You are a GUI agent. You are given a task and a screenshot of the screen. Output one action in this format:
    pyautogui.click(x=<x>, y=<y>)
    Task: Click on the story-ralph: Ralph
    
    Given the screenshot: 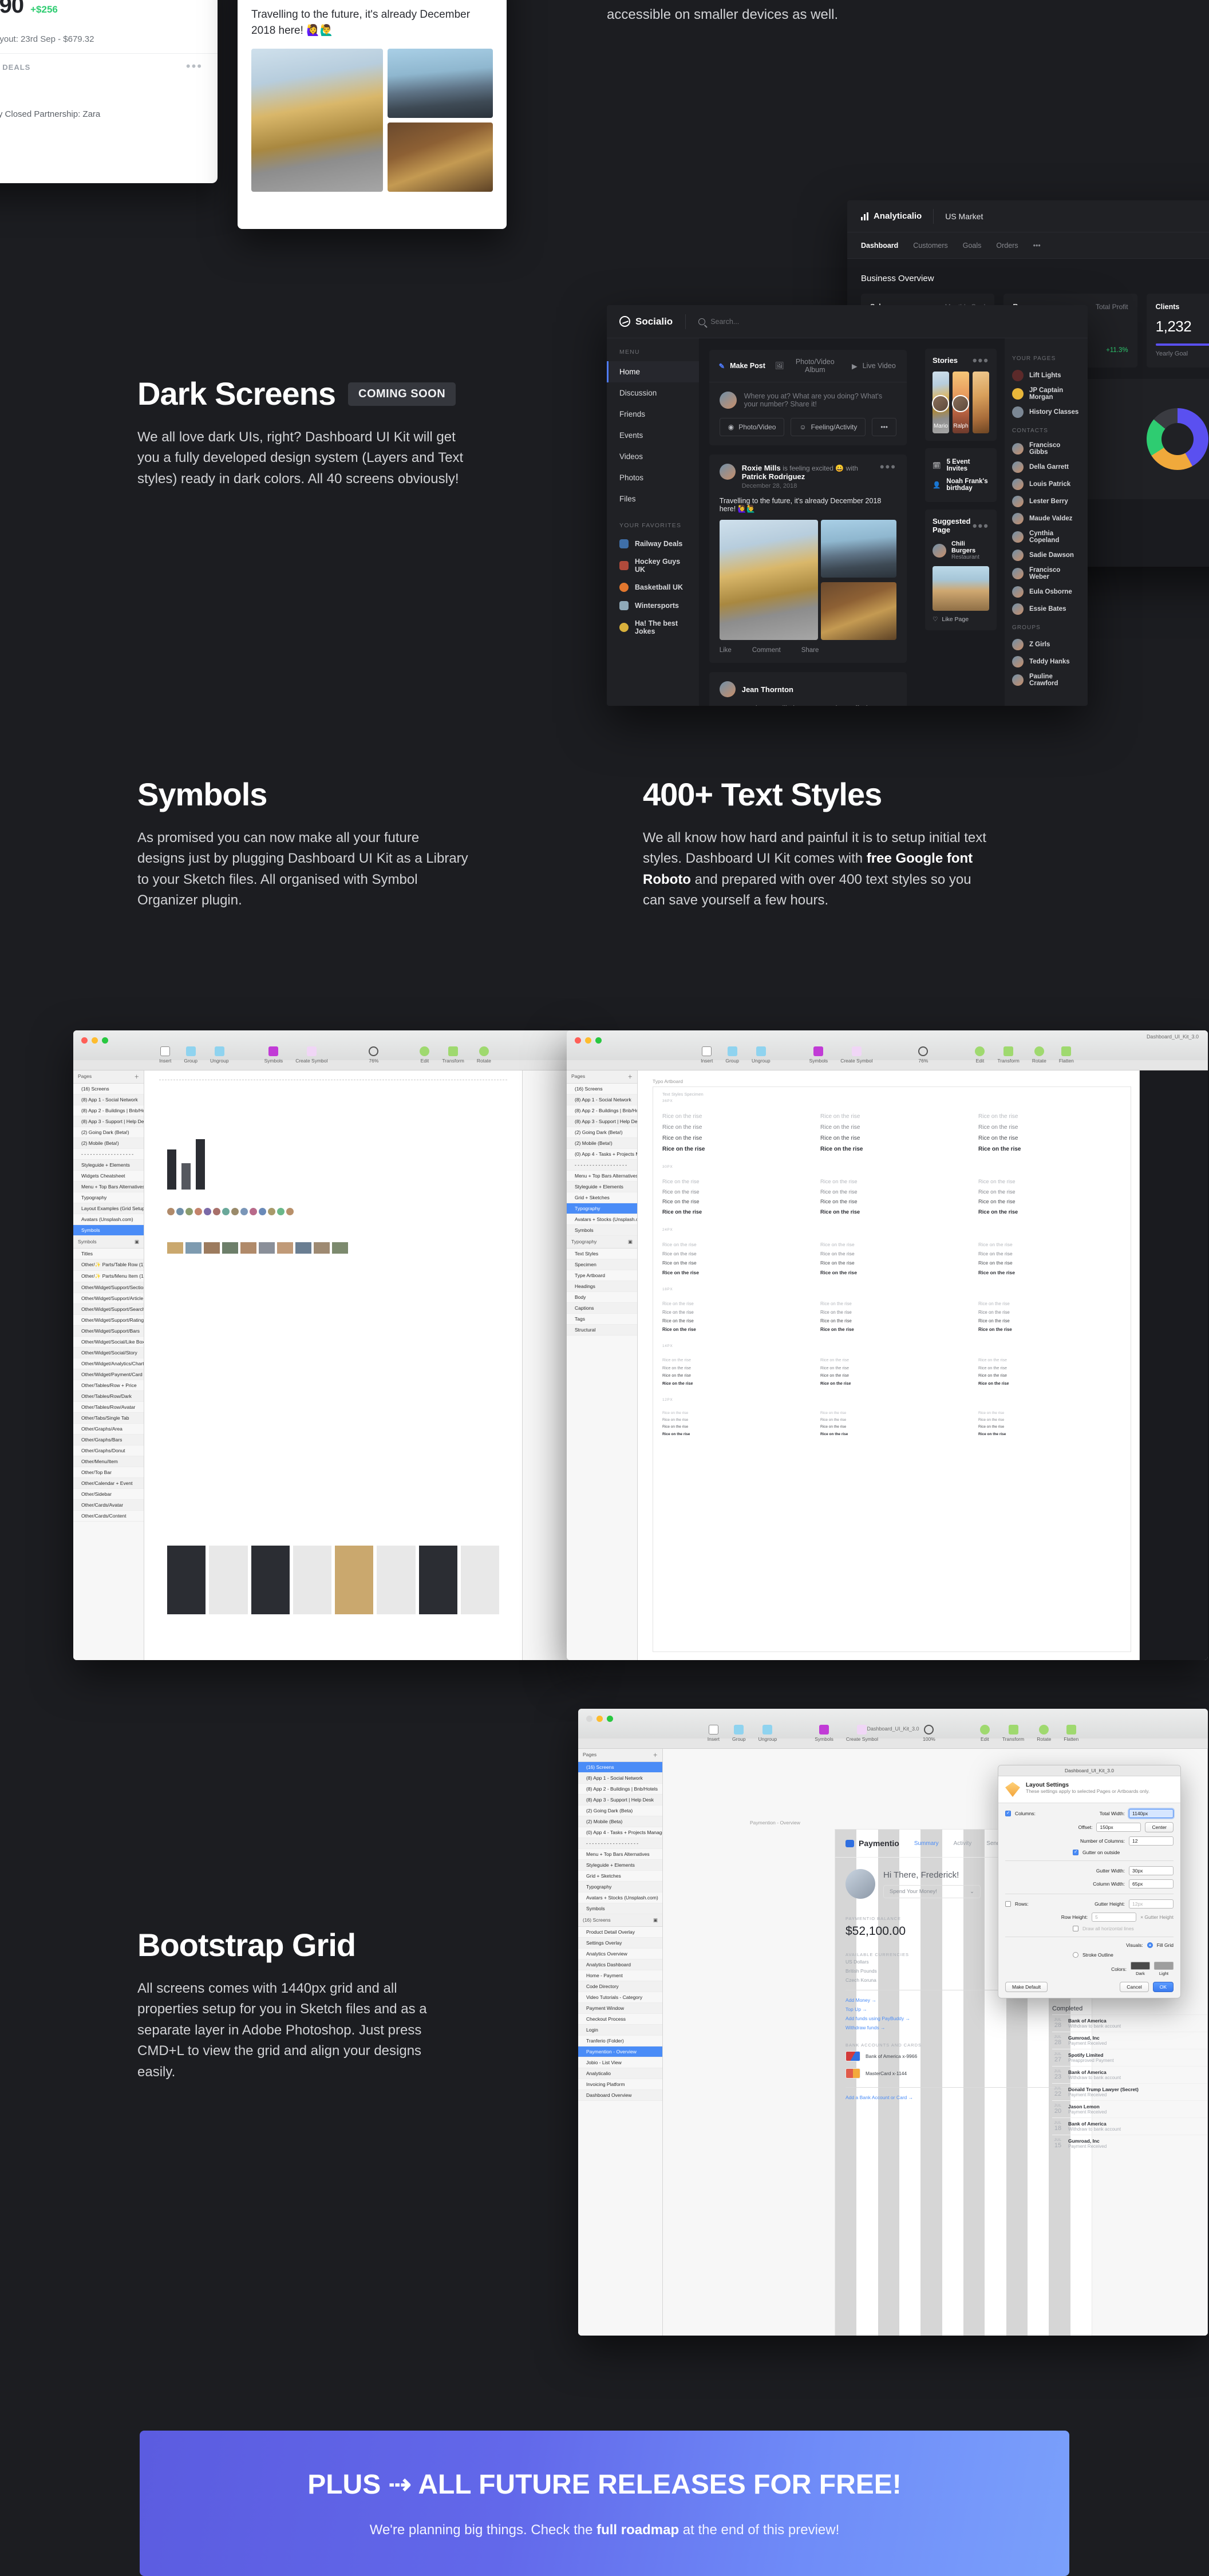 What is the action you would take?
    pyautogui.click(x=961, y=402)
    